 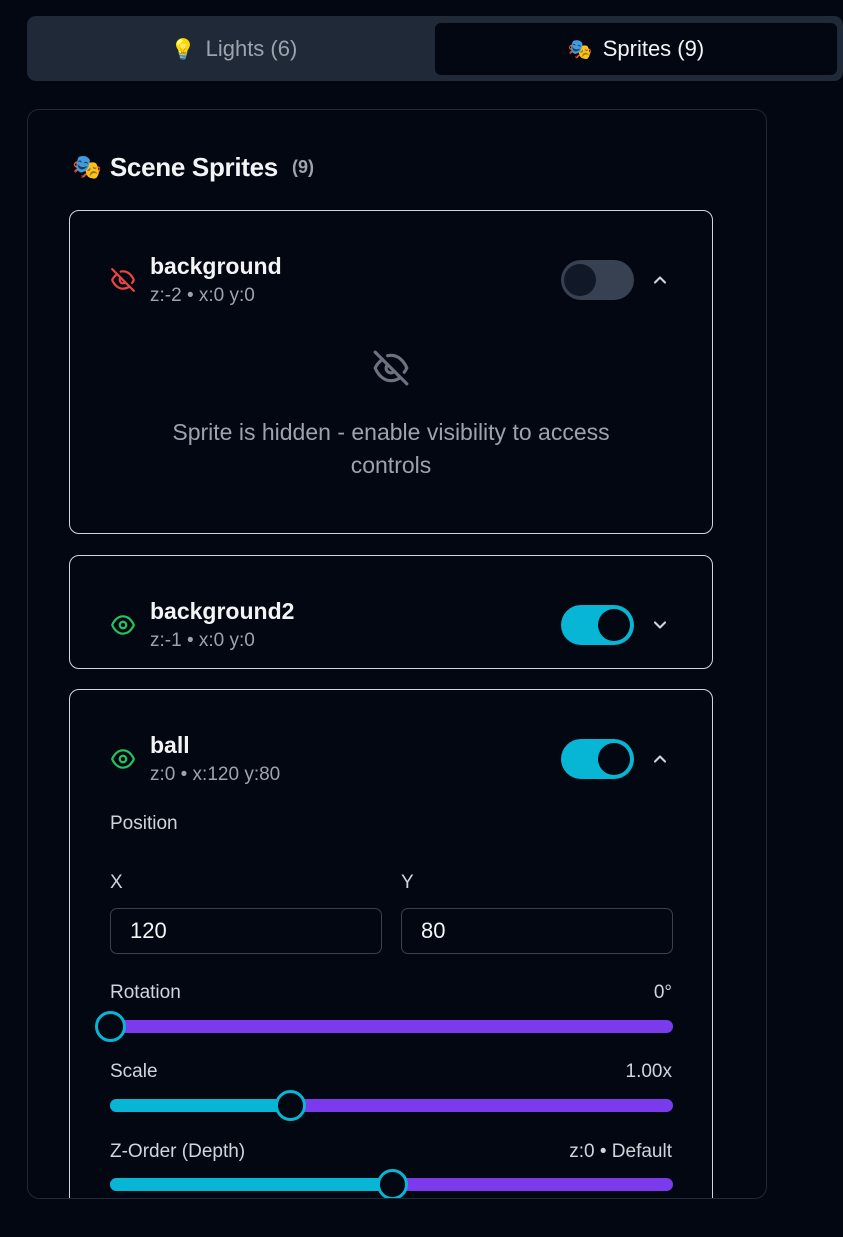 I want to click on sprite-card-header: background2 z:-1 • x:0 y:0, so click(x=391, y=606).